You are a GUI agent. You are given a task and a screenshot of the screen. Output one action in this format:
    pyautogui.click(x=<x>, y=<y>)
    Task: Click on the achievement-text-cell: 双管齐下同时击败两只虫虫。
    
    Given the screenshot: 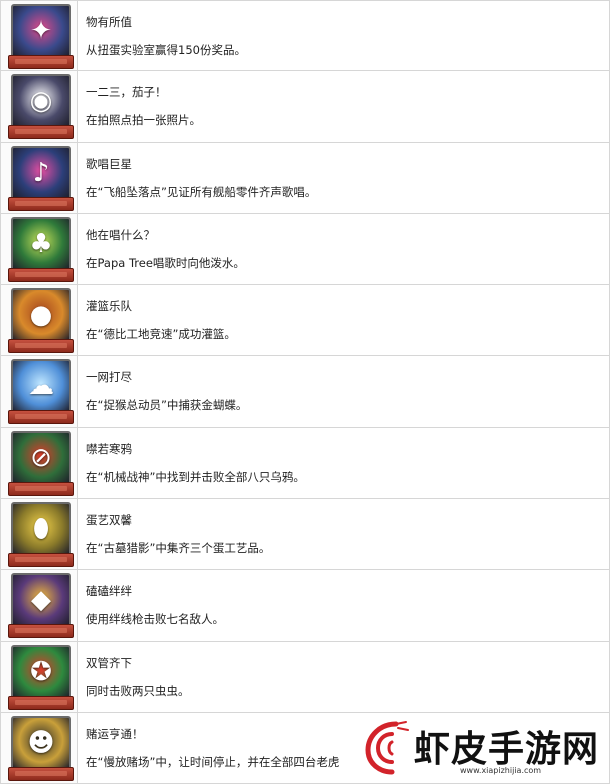 What is the action you would take?
    pyautogui.click(x=343, y=677)
    